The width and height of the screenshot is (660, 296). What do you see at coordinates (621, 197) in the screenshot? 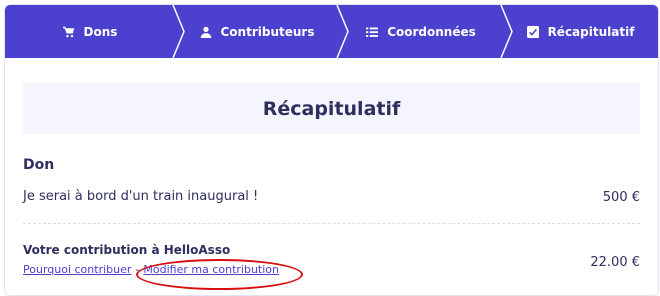
I see `donation-amount: 500 €` at bounding box center [621, 197].